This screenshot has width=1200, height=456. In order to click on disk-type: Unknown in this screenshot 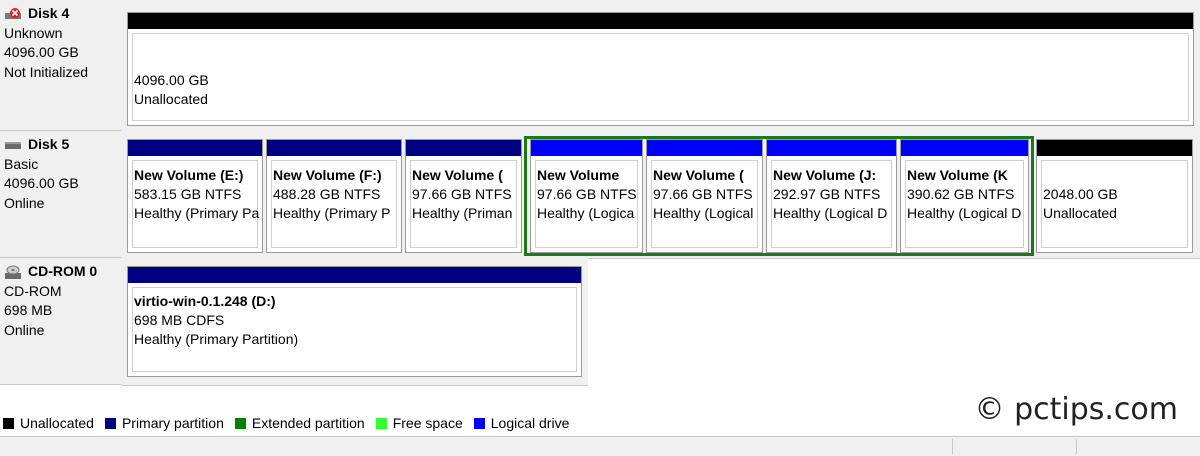, I will do `click(33, 32)`.